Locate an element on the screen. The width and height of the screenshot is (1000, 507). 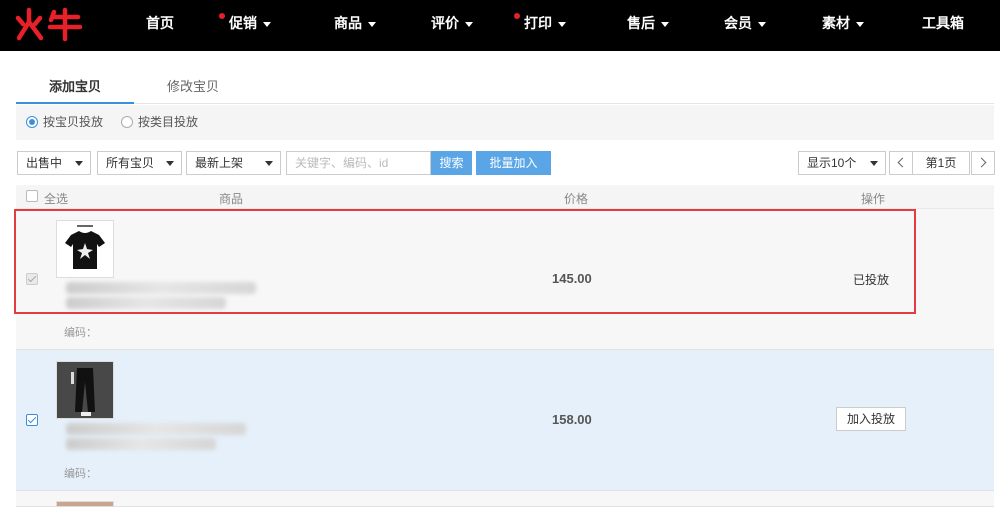
status-select: 出售中 is located at coordinates (54, 163).